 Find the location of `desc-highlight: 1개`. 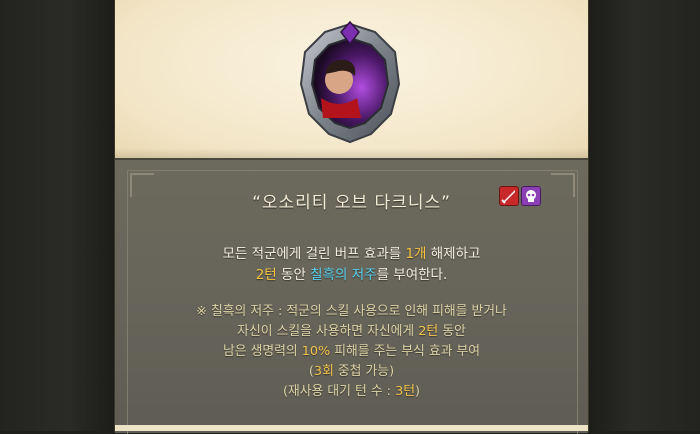

desc-highlight: 1개 is located at coordinates (416, 254).